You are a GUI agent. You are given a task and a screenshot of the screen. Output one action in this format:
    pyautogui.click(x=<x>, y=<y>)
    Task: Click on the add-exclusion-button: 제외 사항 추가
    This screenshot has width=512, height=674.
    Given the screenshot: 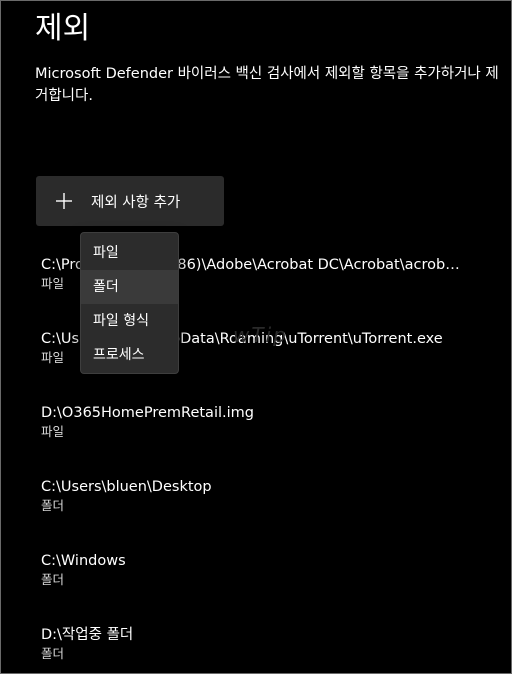 What is the action you would take?
    pyautogui.click(x=130, y=201)
    